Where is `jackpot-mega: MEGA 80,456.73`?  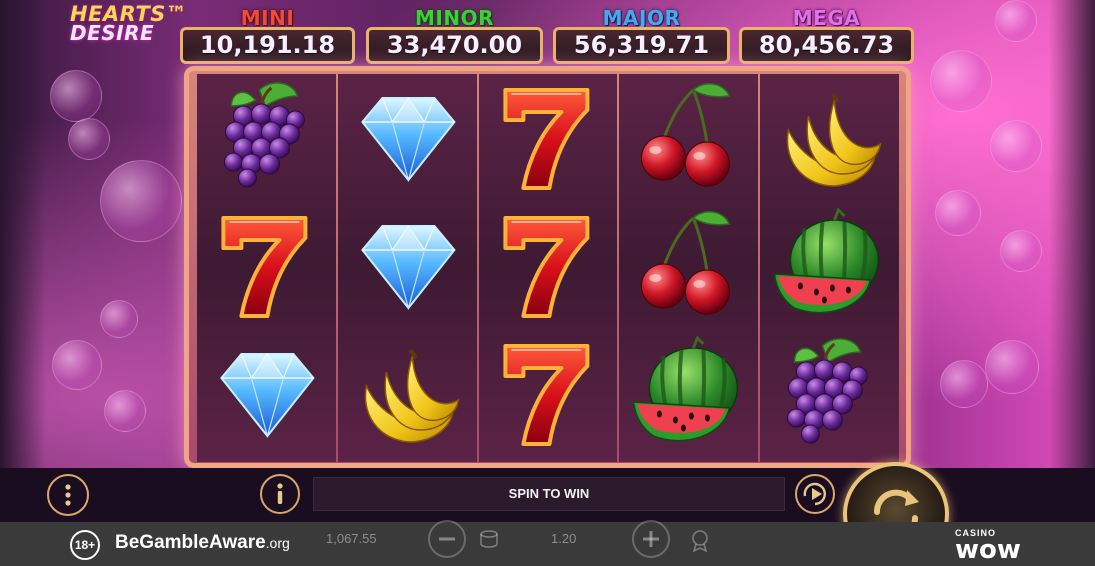 jackpot-mega: MEGA 80,456.73 is located at coordinates (826, 36).